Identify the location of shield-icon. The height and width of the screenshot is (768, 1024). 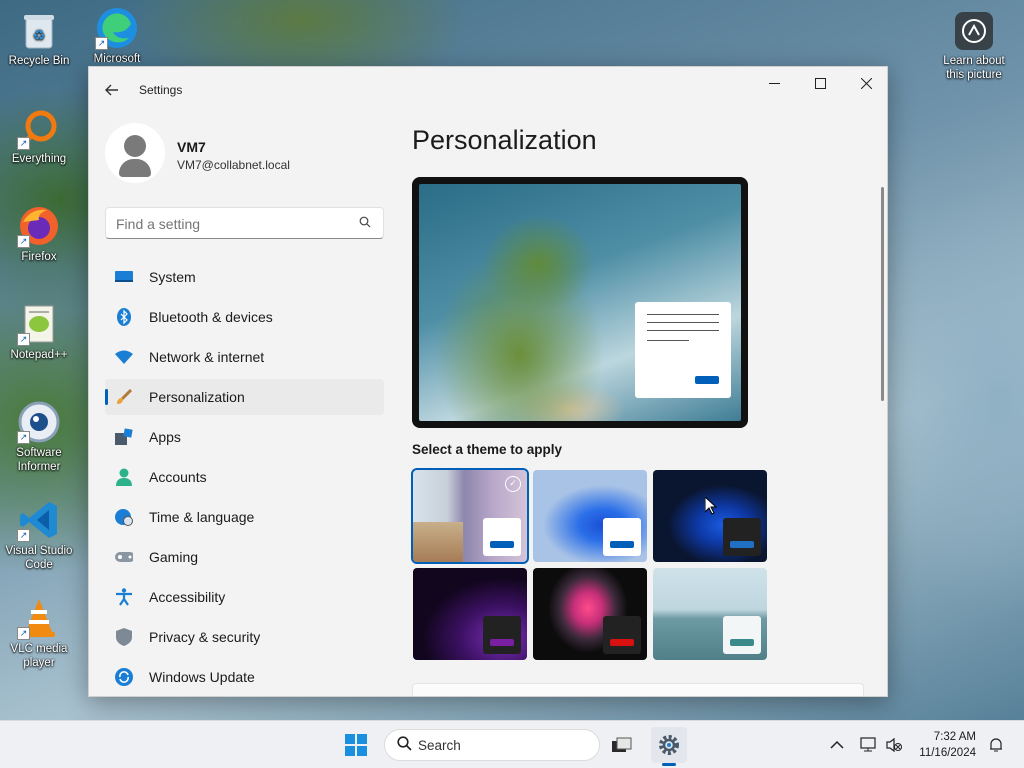
(124, 637).